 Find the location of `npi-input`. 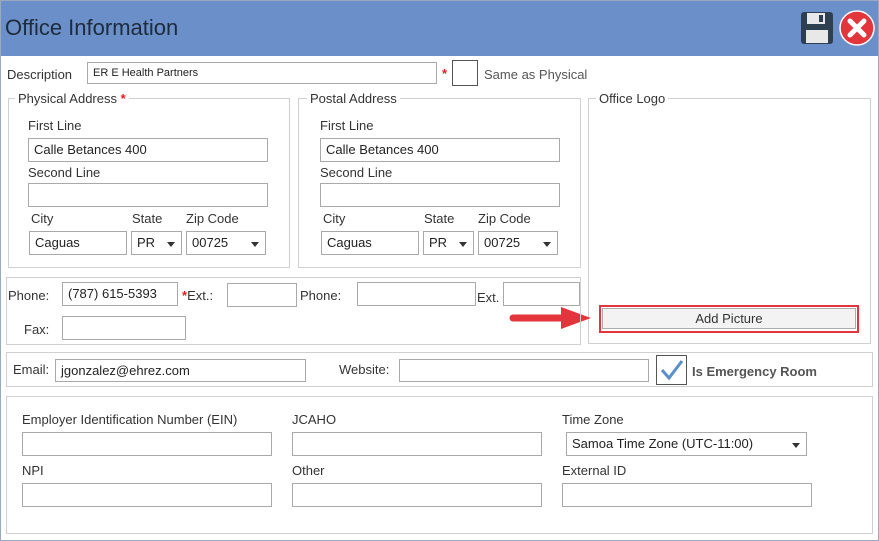

npi-input is located at coordinates (147, 495).